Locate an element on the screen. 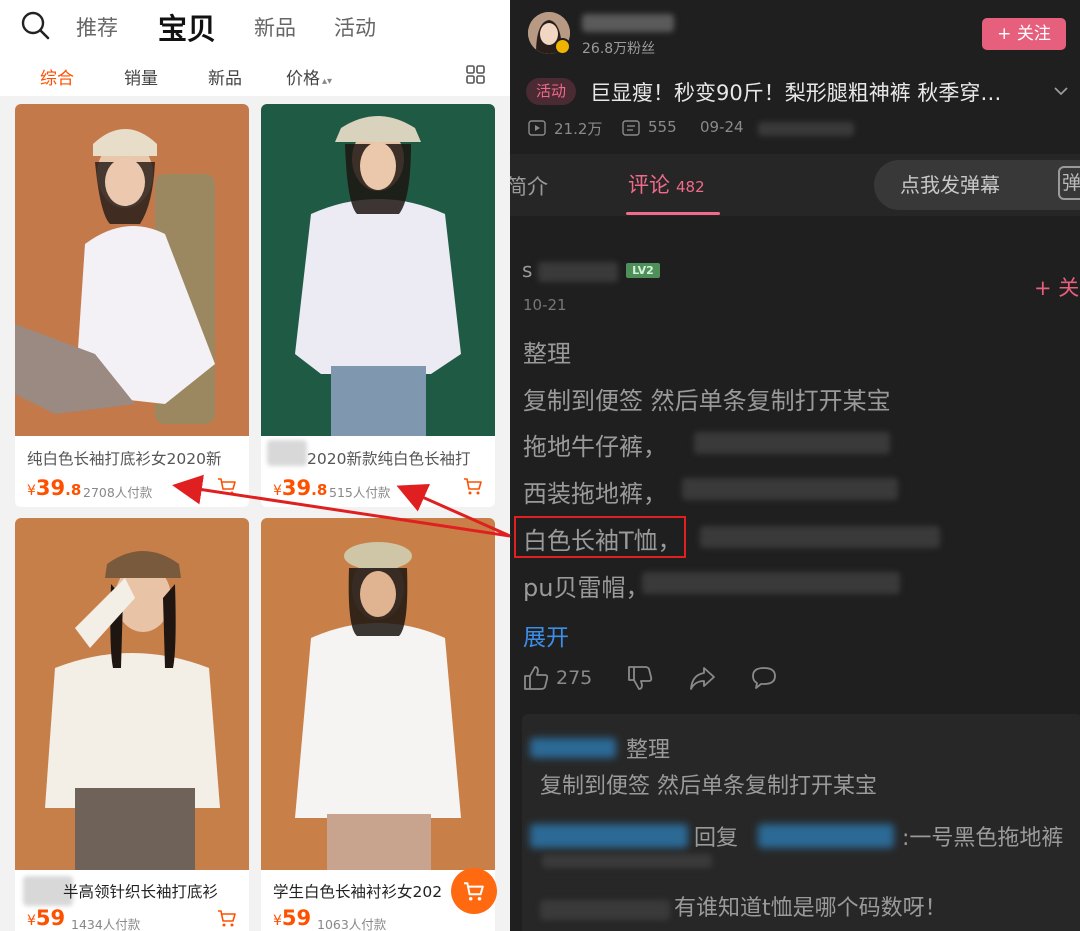  nav-tab-recommend: 推荐 is located at coordinates (97, 27).